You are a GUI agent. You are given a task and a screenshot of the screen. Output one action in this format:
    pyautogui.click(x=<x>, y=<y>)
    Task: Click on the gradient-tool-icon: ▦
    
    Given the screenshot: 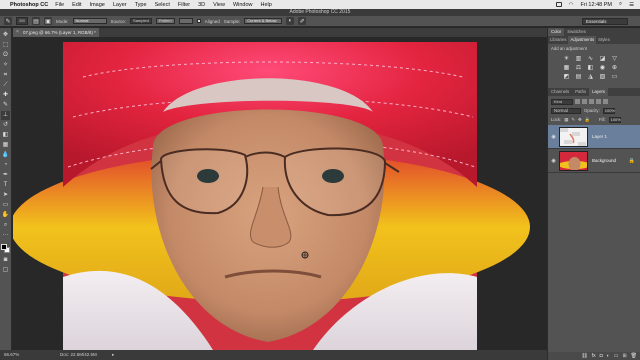 What is the action you would take?
    pyautogui.click(x=5, y=145)
    